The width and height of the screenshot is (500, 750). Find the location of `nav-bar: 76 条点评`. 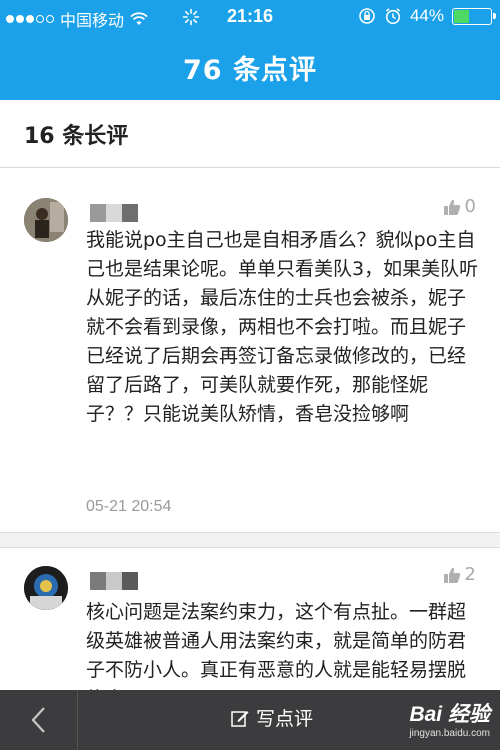

nav-bar: 76 条点评 is located at coordinates (250, 67).